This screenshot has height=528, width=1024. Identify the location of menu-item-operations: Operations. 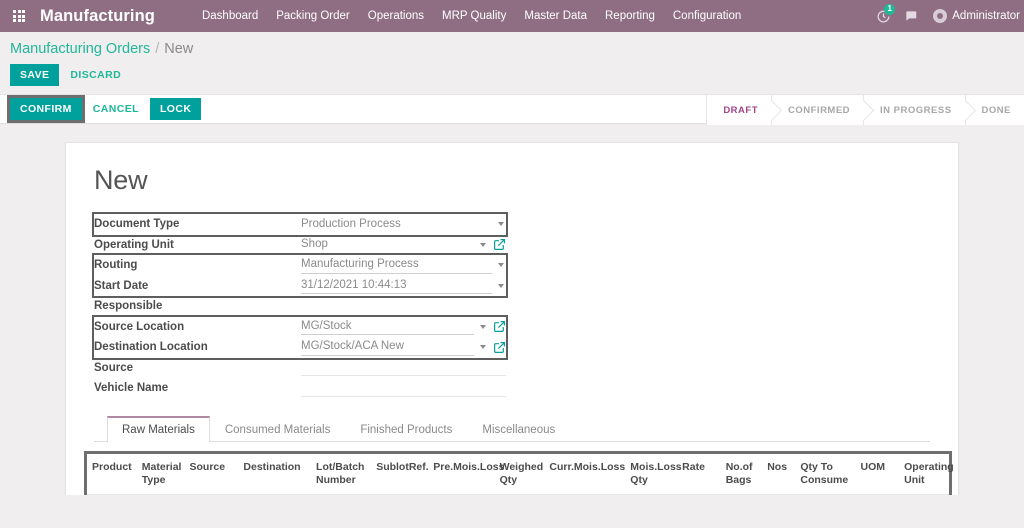
(396, 16).